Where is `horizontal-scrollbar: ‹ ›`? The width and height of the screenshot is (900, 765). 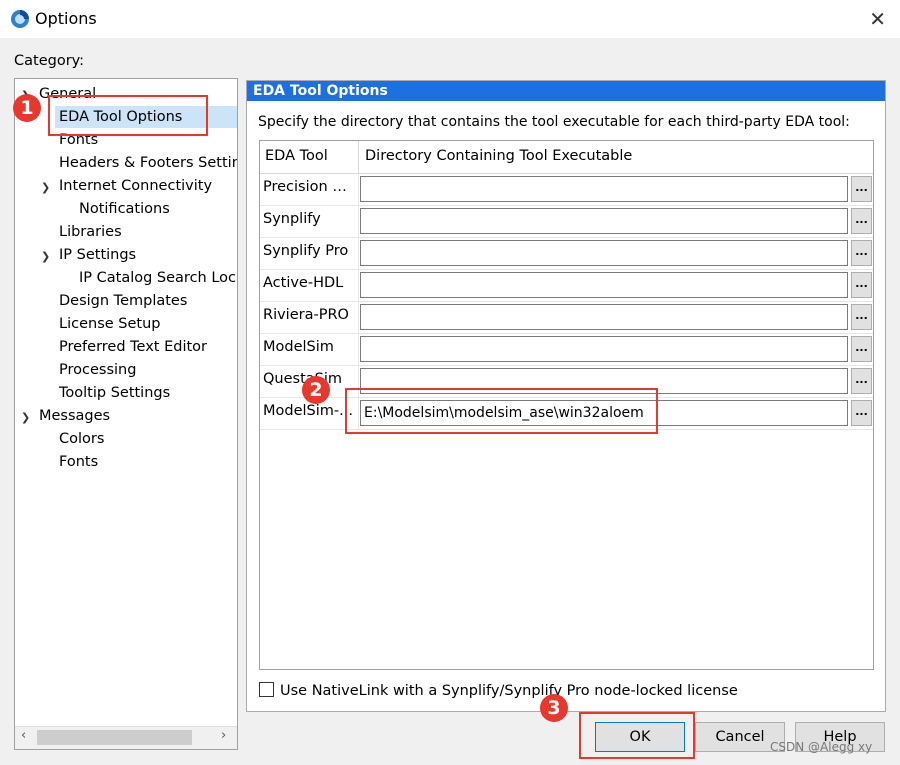
horizontal-scrollbar: ‹ › is located at coordinates (126, 737).